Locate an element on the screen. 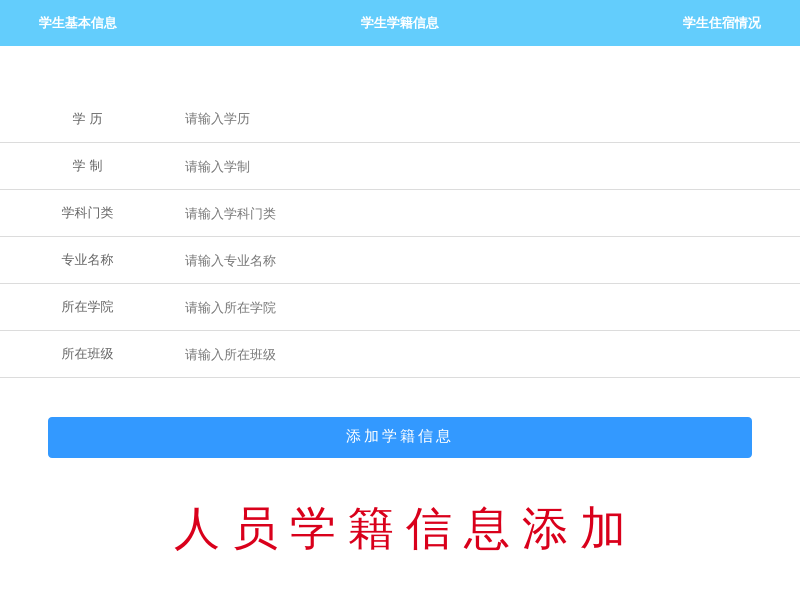  field-label: 专业名称 is located at coordinates (87, 260).